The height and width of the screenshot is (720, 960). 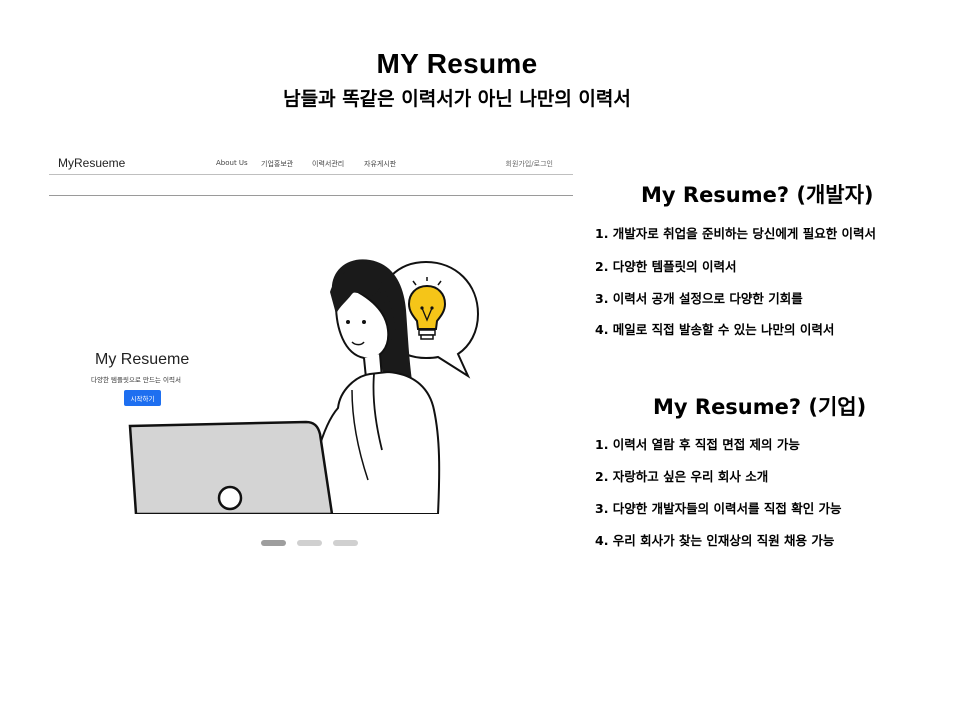 What do you see at coordinates (328, 164) in the screenshot?
I see `nav-link-resume: 이력서관리` at bounding box center [328, 164].